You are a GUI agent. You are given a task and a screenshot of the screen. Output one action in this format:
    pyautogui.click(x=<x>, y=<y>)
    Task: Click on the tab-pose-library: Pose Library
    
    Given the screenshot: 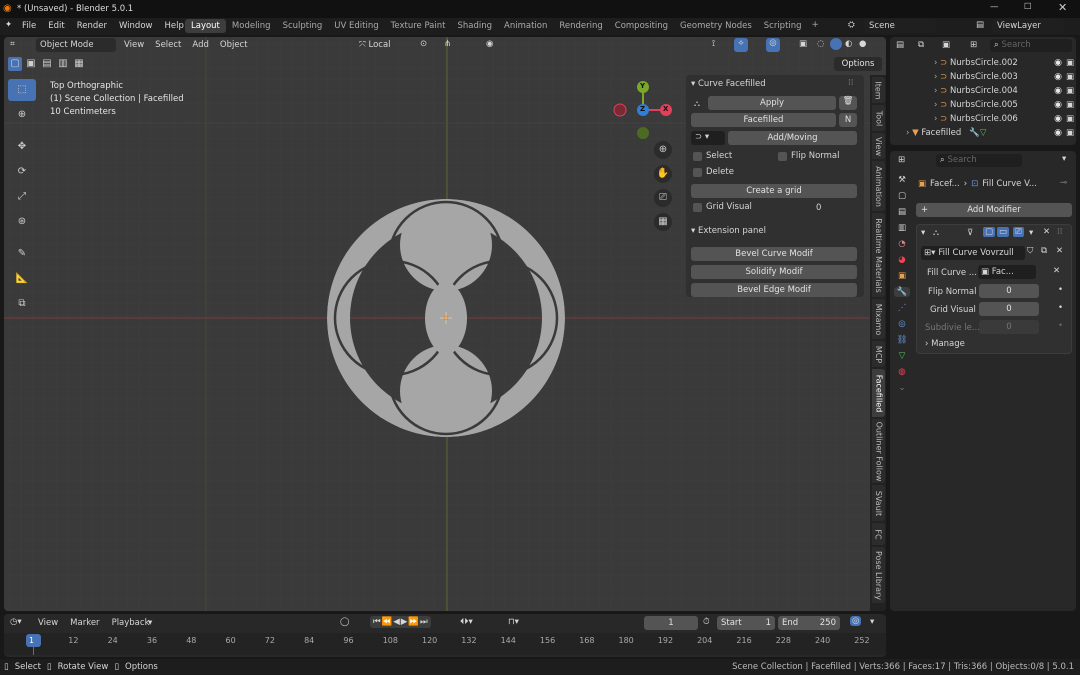 What is the action you would take?
    pyautogui.click(x=878, y=575)
    